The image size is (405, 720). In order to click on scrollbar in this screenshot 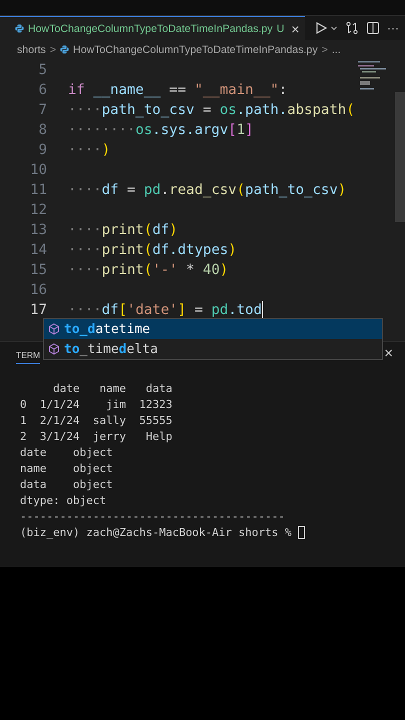, I will do `click(400, 157)`.